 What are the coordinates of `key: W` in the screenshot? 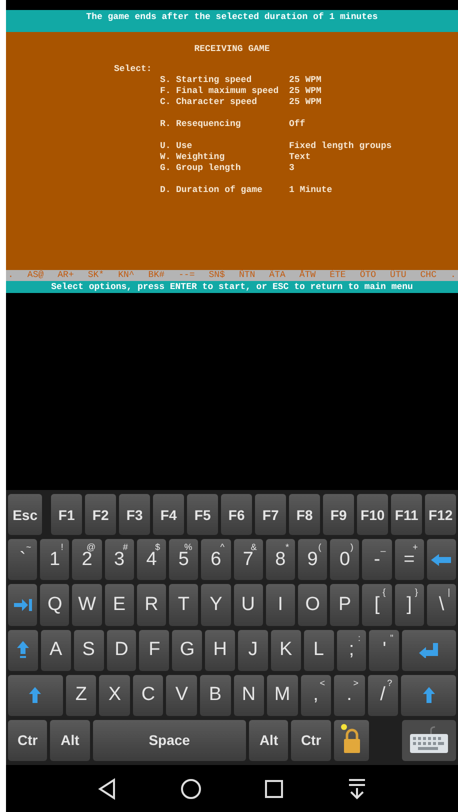 It's located at (87, 605).